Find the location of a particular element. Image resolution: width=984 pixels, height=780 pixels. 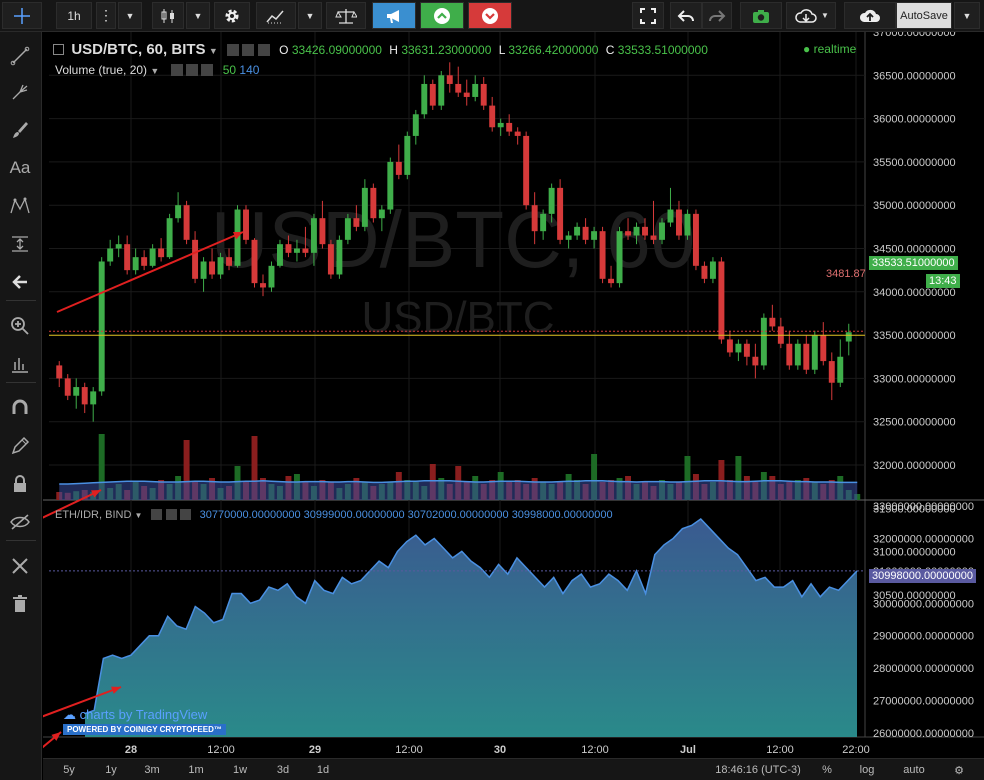

price-tick-label: 31000.00000000 is located at coordinates (914, 553).